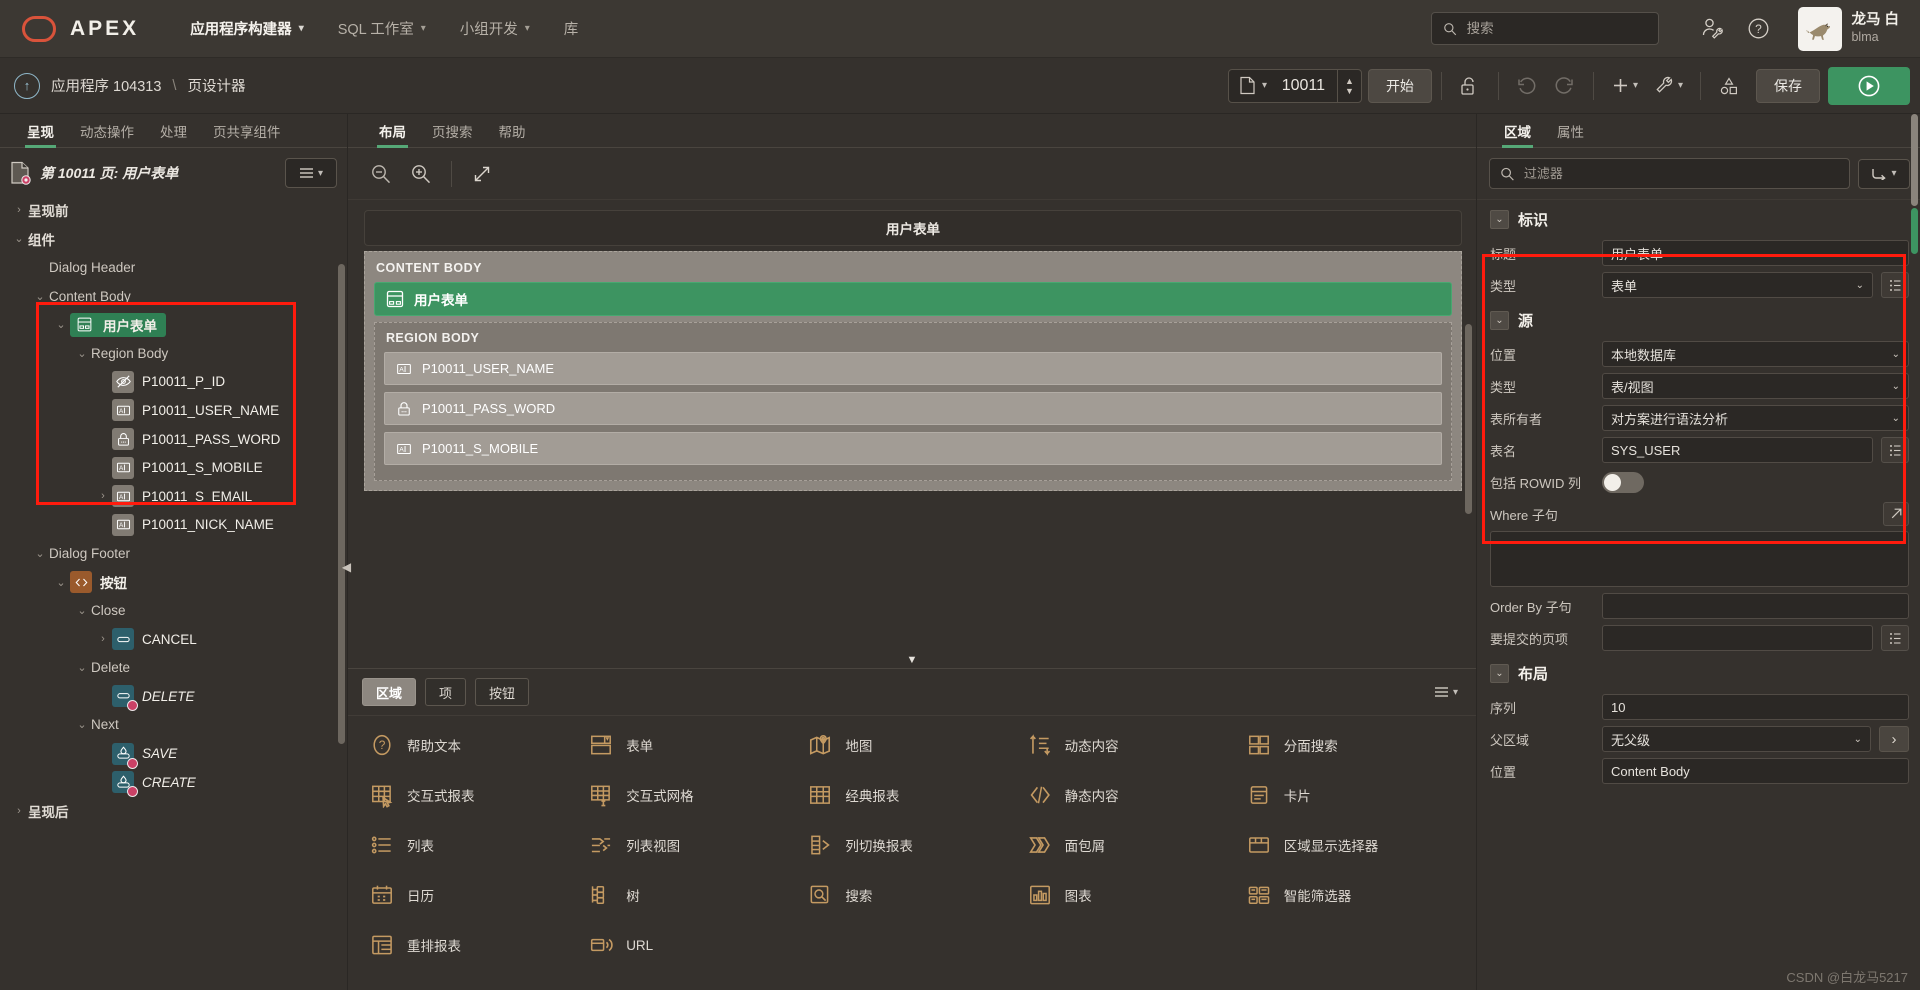 The width and height of the screenshot is (1920, 990). What do you see at coordinates (421, 174) in the screenshot?
I see `zoom-in-button` at bounding box center [421, 174].